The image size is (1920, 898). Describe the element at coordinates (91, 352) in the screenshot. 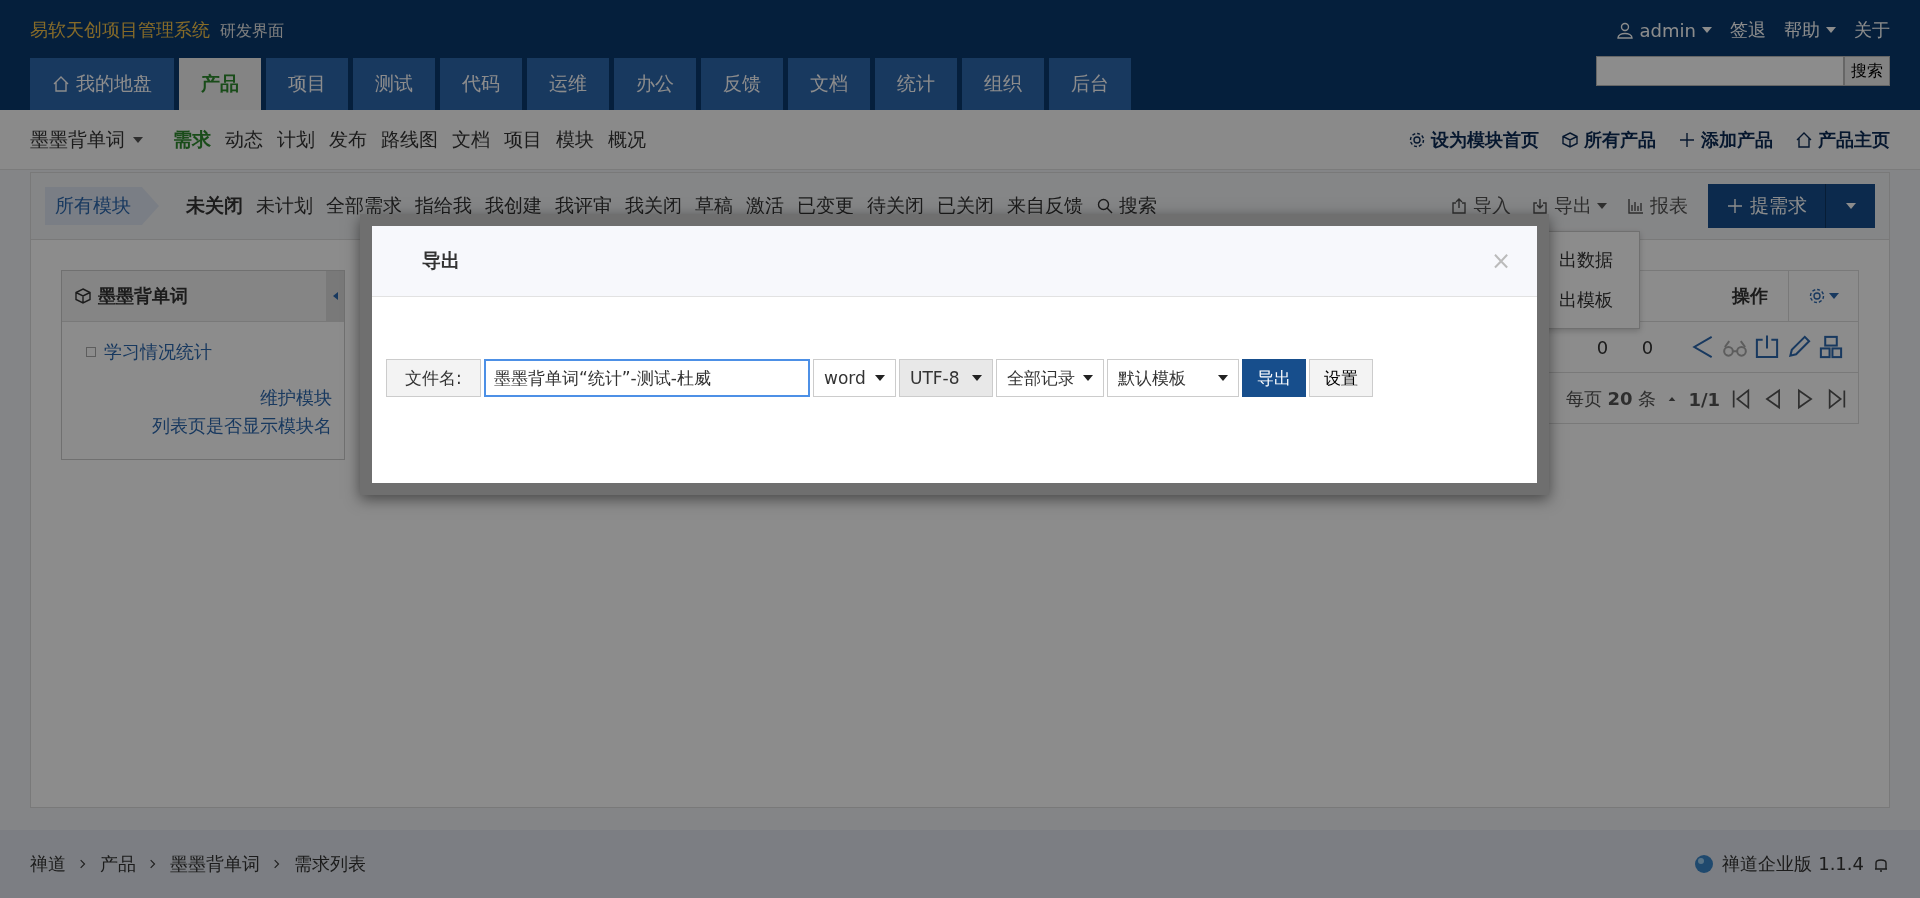

I see `tree-bullet-icon` at that location.